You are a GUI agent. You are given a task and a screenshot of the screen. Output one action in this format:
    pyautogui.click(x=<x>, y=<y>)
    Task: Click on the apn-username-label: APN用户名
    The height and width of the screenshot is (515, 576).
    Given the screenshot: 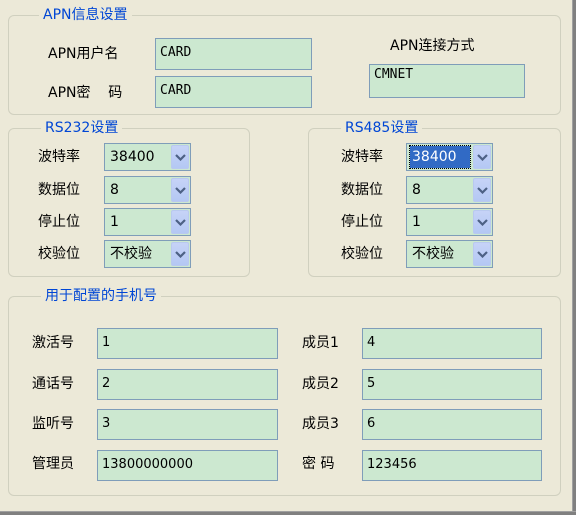 What is the action you would take?
    pyautogui.click(x=83, y=54)
    